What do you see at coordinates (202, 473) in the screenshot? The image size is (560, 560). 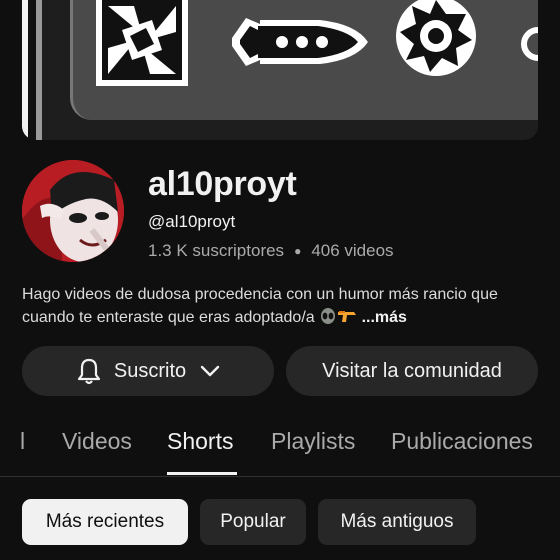 I see `active-tab-indicator` at bounding box center [202, 473].